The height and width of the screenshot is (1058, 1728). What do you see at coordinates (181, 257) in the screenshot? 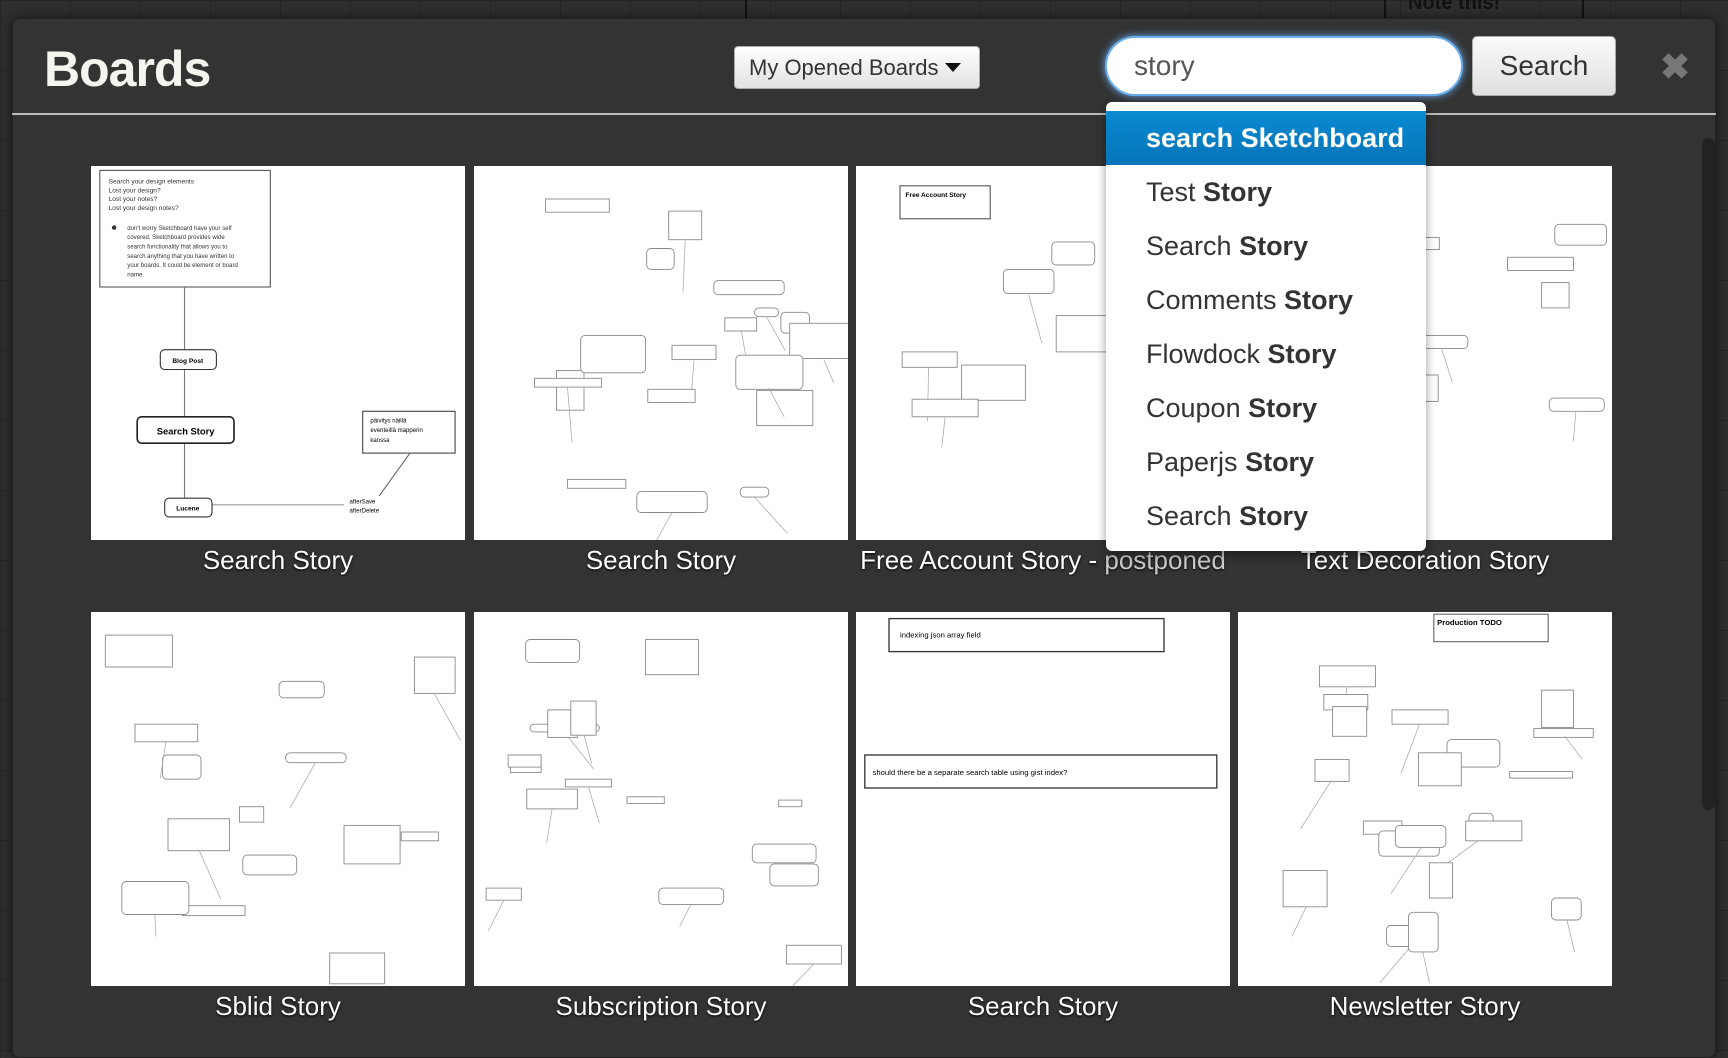
I see `sketch-text: search anything that you have written to` at bounding box center [181, 257].